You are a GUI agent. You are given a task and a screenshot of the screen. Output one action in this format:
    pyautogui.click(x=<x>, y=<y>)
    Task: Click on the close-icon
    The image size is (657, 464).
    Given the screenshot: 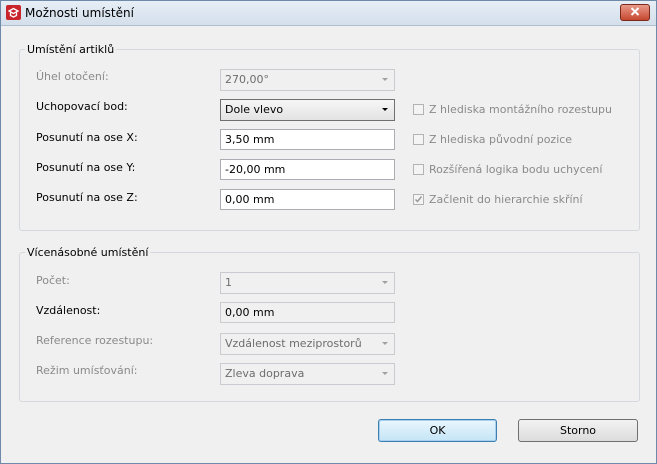 What is the action you would take?
    pyautogui.click(x=635, y=11)
    